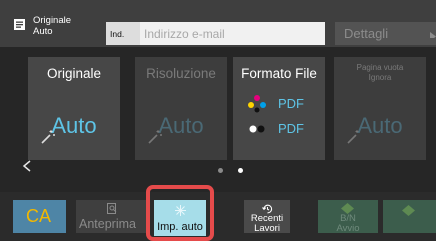 This screenshot has width=436, height=241. I want to click on preview-label: Anteprima, so click(107, 224).